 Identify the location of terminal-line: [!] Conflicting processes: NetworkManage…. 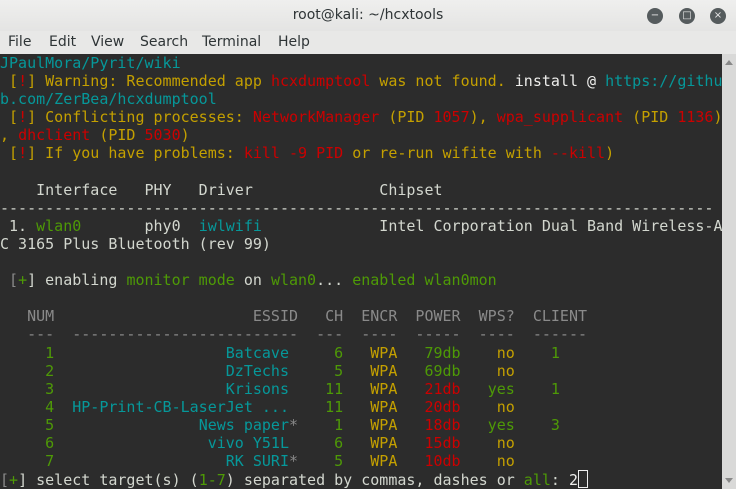
(361, 117).